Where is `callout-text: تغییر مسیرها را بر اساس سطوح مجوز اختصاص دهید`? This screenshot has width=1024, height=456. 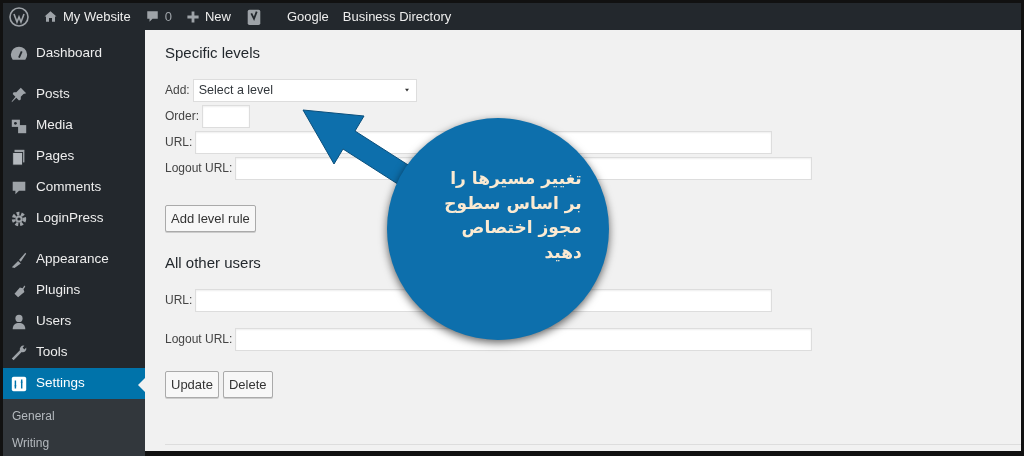 callout-text: تغییر مسیرها را بر اساس سطوح مجوز اختصاص دهید is located at coordinates (513, 215).